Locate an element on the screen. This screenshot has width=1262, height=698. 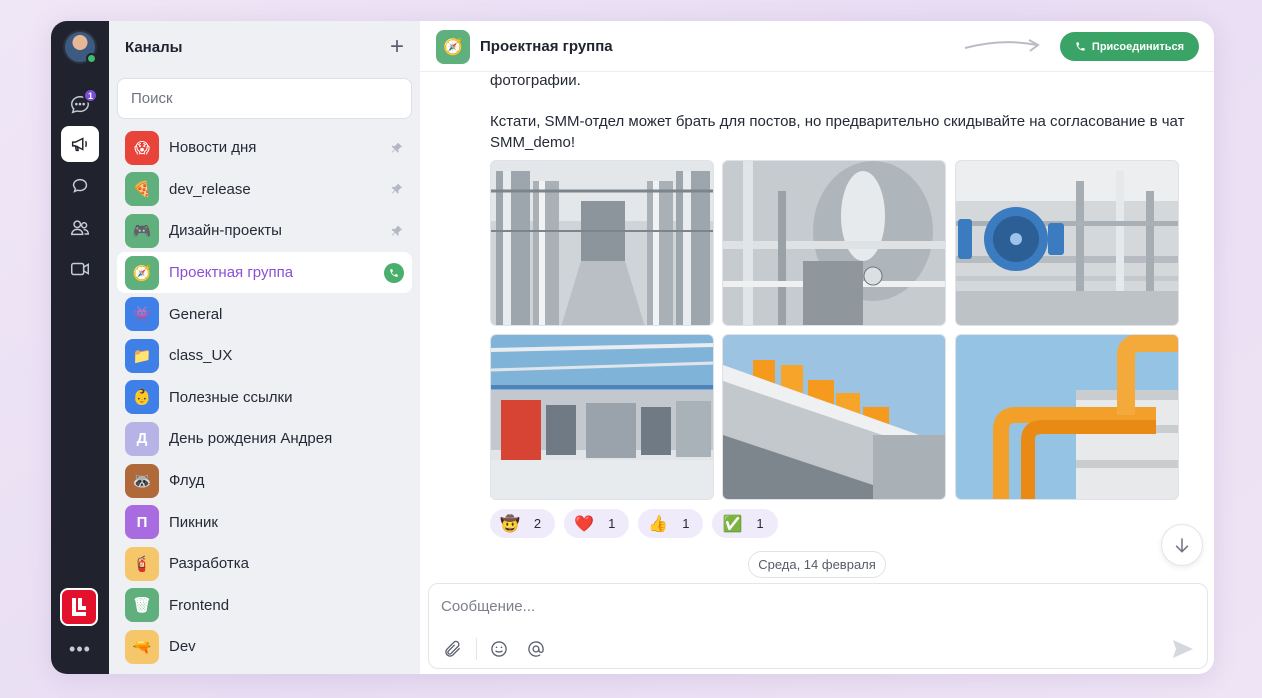
channel-item: 🦝 Флуд is located at coordinates (264, 481).